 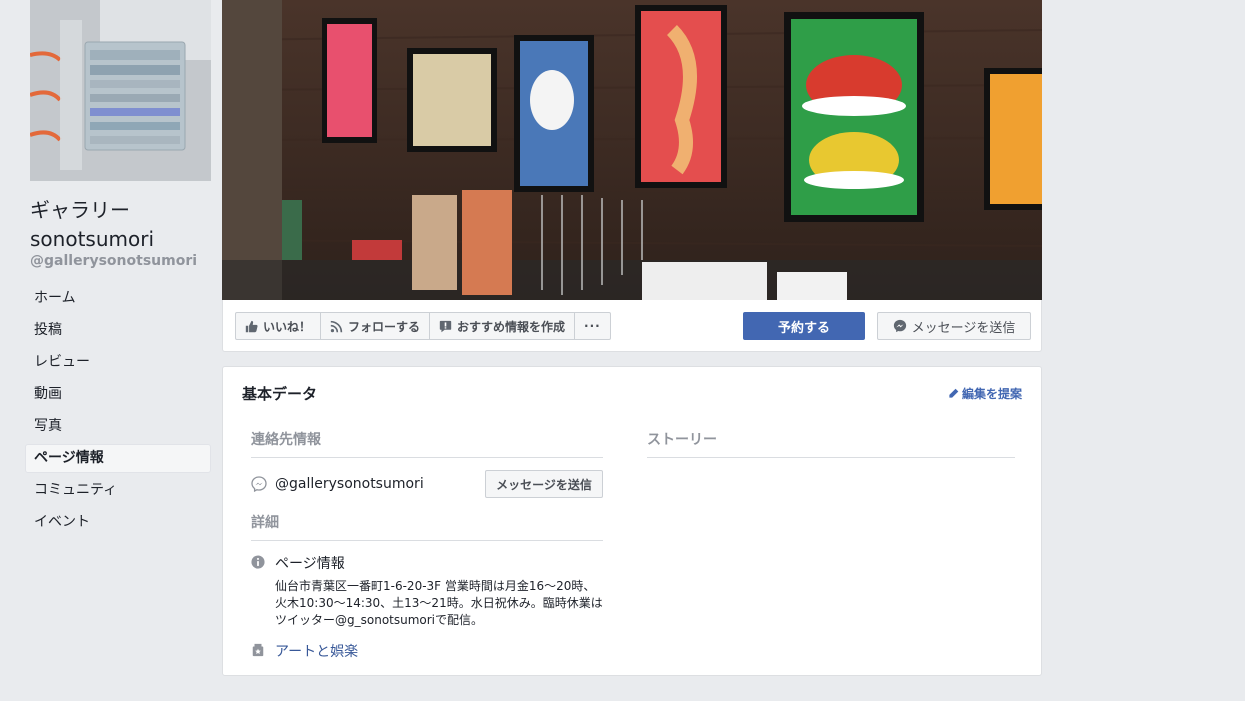 I want to click on more-icon: ···, so click(x=592, y=326).